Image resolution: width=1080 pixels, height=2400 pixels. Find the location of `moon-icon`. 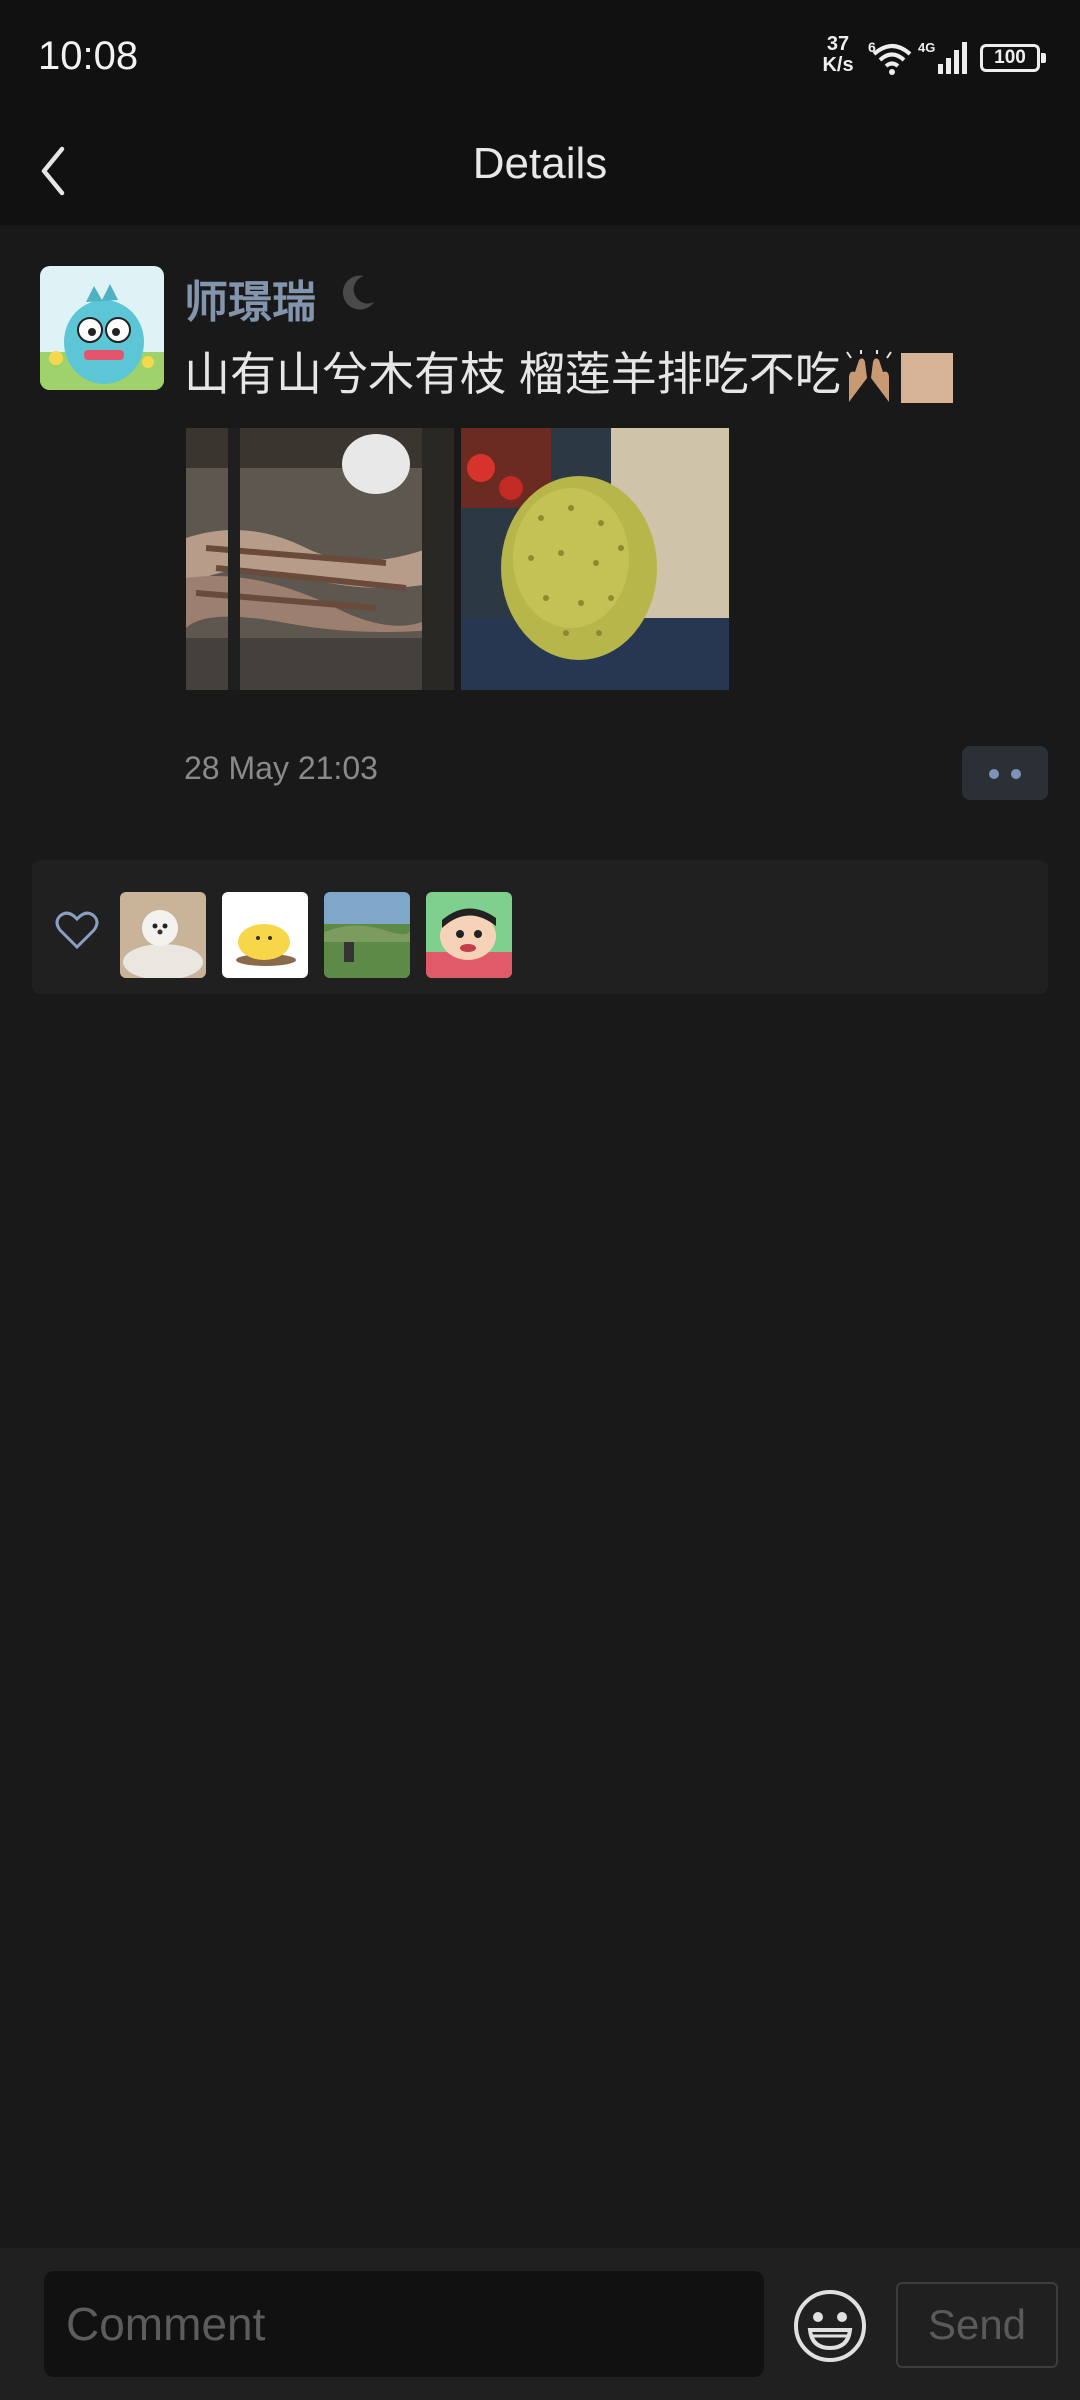

moon-icon is located at coordinates (358, 292).